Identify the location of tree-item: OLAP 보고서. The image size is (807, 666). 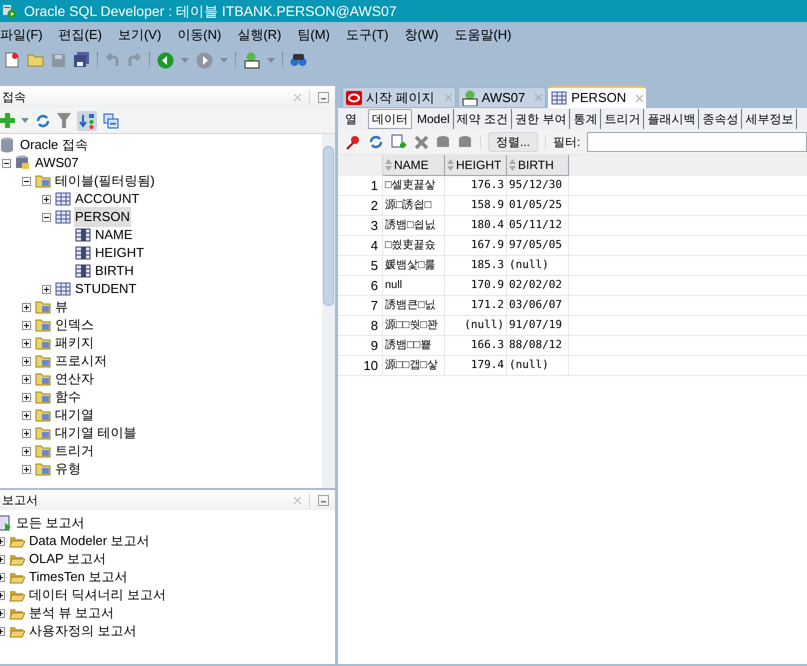
(68, 559).